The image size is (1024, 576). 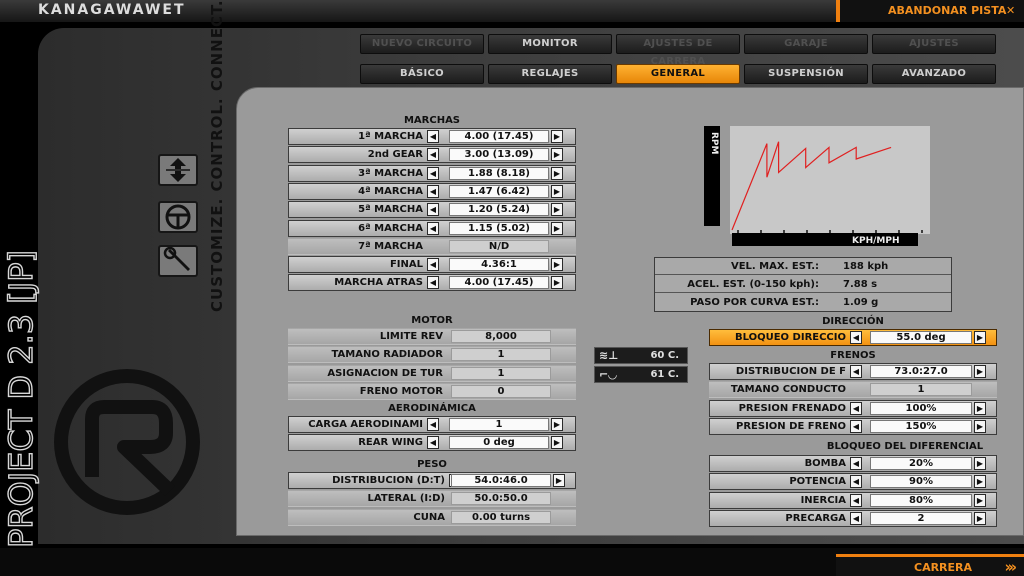 I want to click on tab-garage: GARAJE, so click(x=806, y=44).